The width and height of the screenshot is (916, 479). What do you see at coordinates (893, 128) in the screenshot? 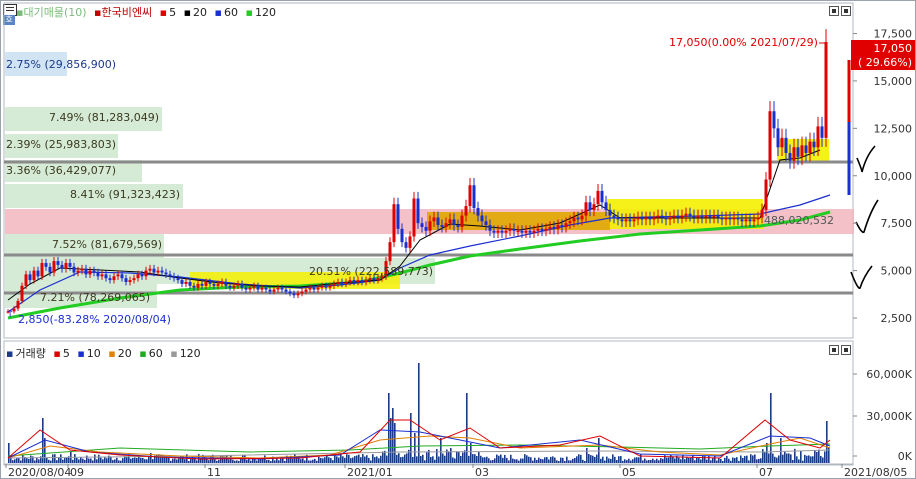
I see `price-label: 12,500` at bounding box center [893, 128].